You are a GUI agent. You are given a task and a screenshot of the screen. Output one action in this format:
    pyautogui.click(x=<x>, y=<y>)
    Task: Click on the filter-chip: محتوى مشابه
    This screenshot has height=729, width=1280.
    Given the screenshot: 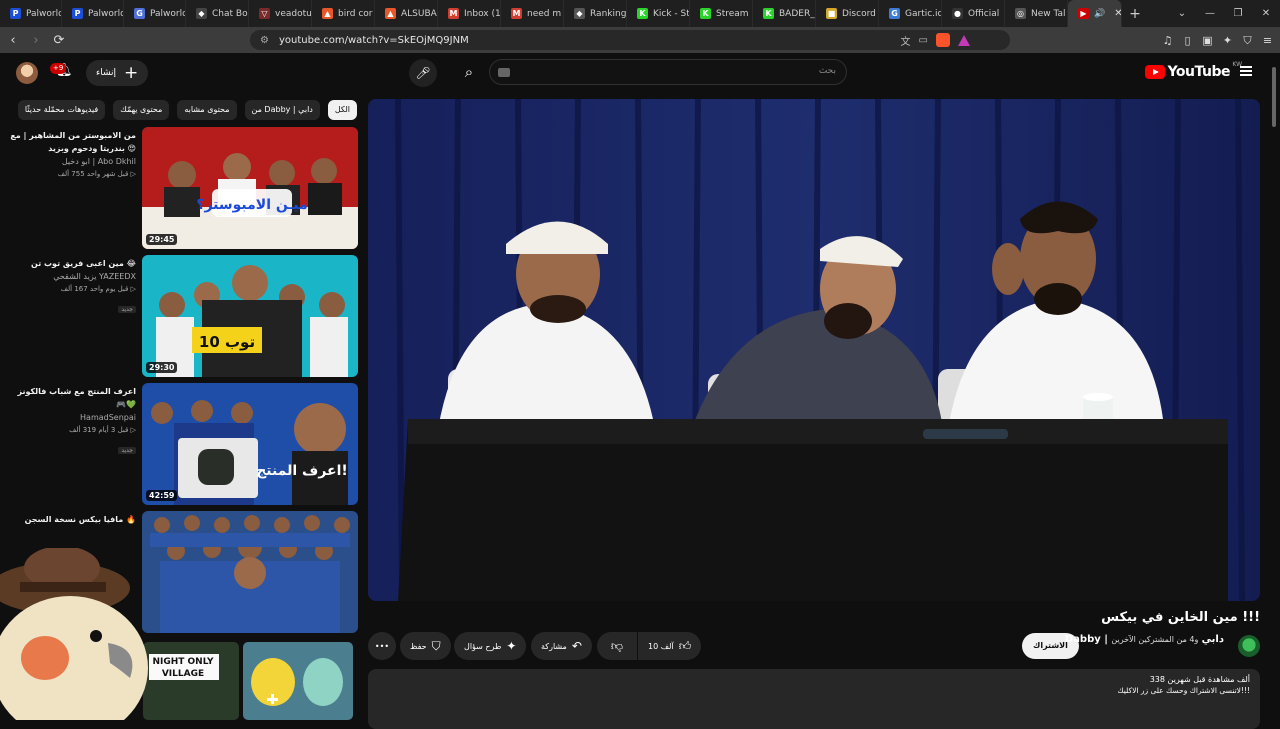 What is the action you would take?
    pyautogui.click(x=207, y=110)
    